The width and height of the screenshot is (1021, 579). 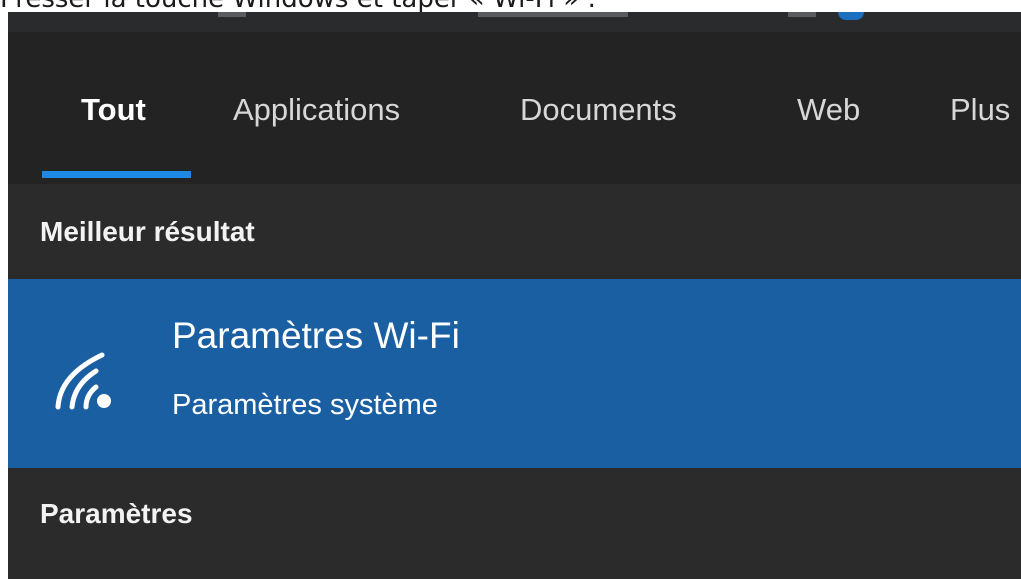 I want to click on tab-more: Plus, so click(x=980, y=110).